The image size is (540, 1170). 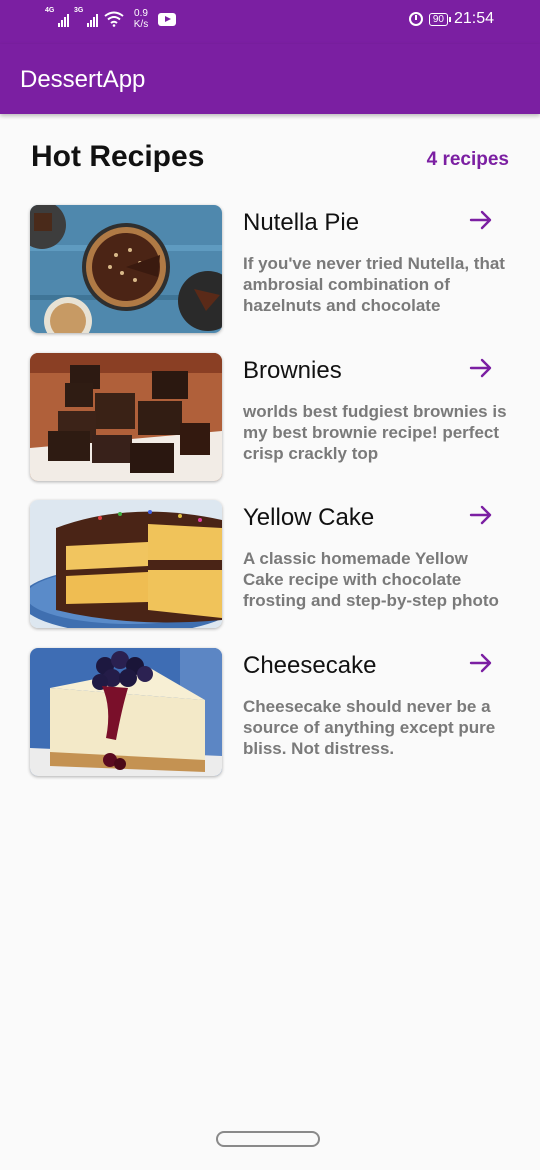 What do you see at coordinates (167, 19) in the screenshot?
I see `youtube-icon` at bounding box center [167, 19].